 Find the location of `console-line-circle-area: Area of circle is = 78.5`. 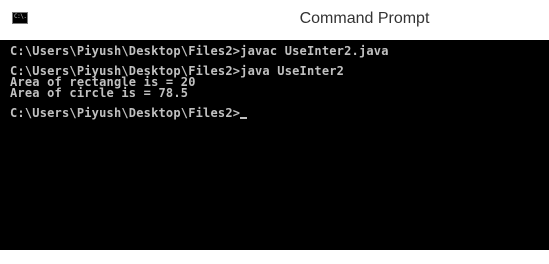

console-line-circle-area: Area of circle is = 78.5 is located at coordinates (99, 93).